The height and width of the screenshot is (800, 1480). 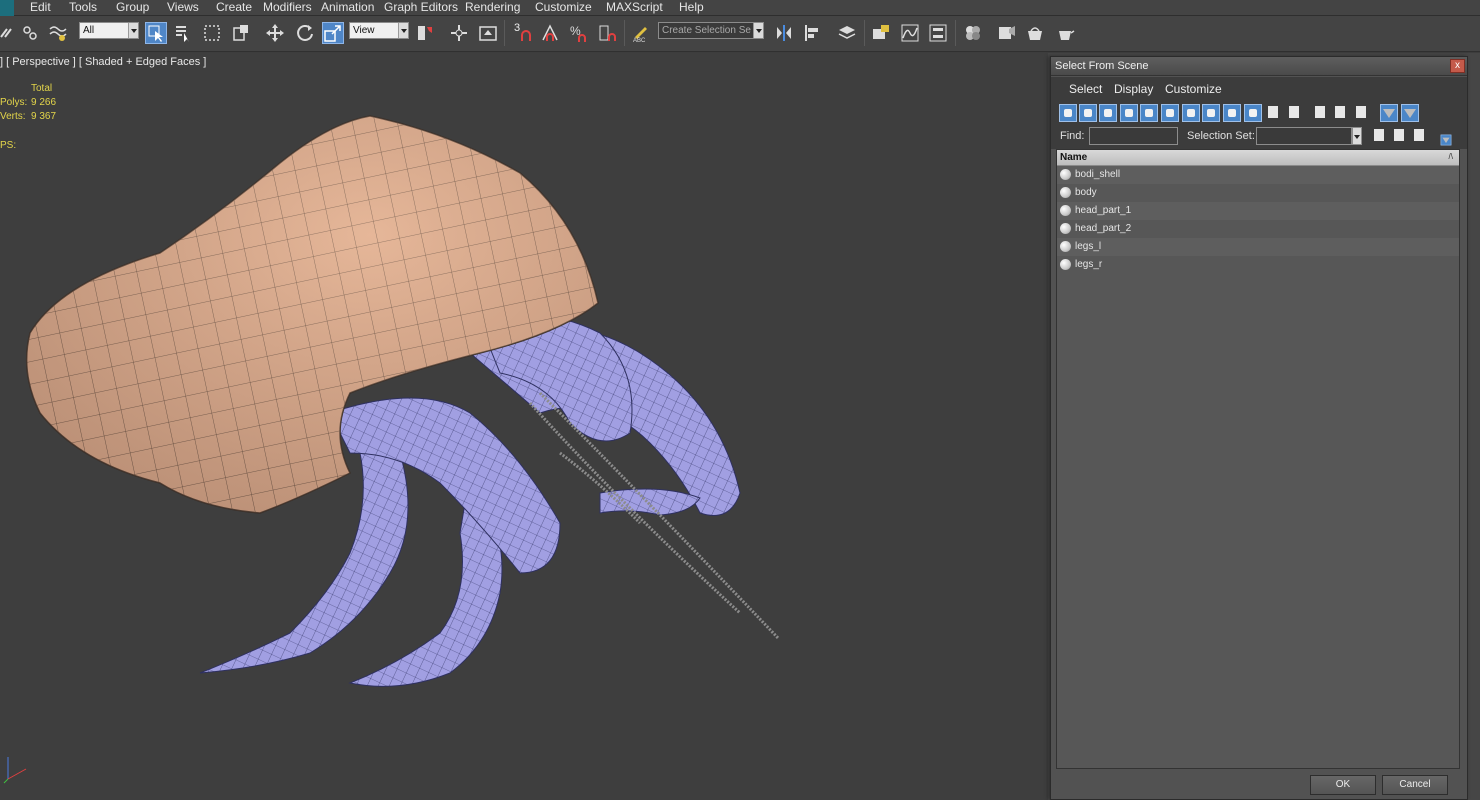 I want to click on menu-maxscript: MAXScript, so click(x=634, y=7).